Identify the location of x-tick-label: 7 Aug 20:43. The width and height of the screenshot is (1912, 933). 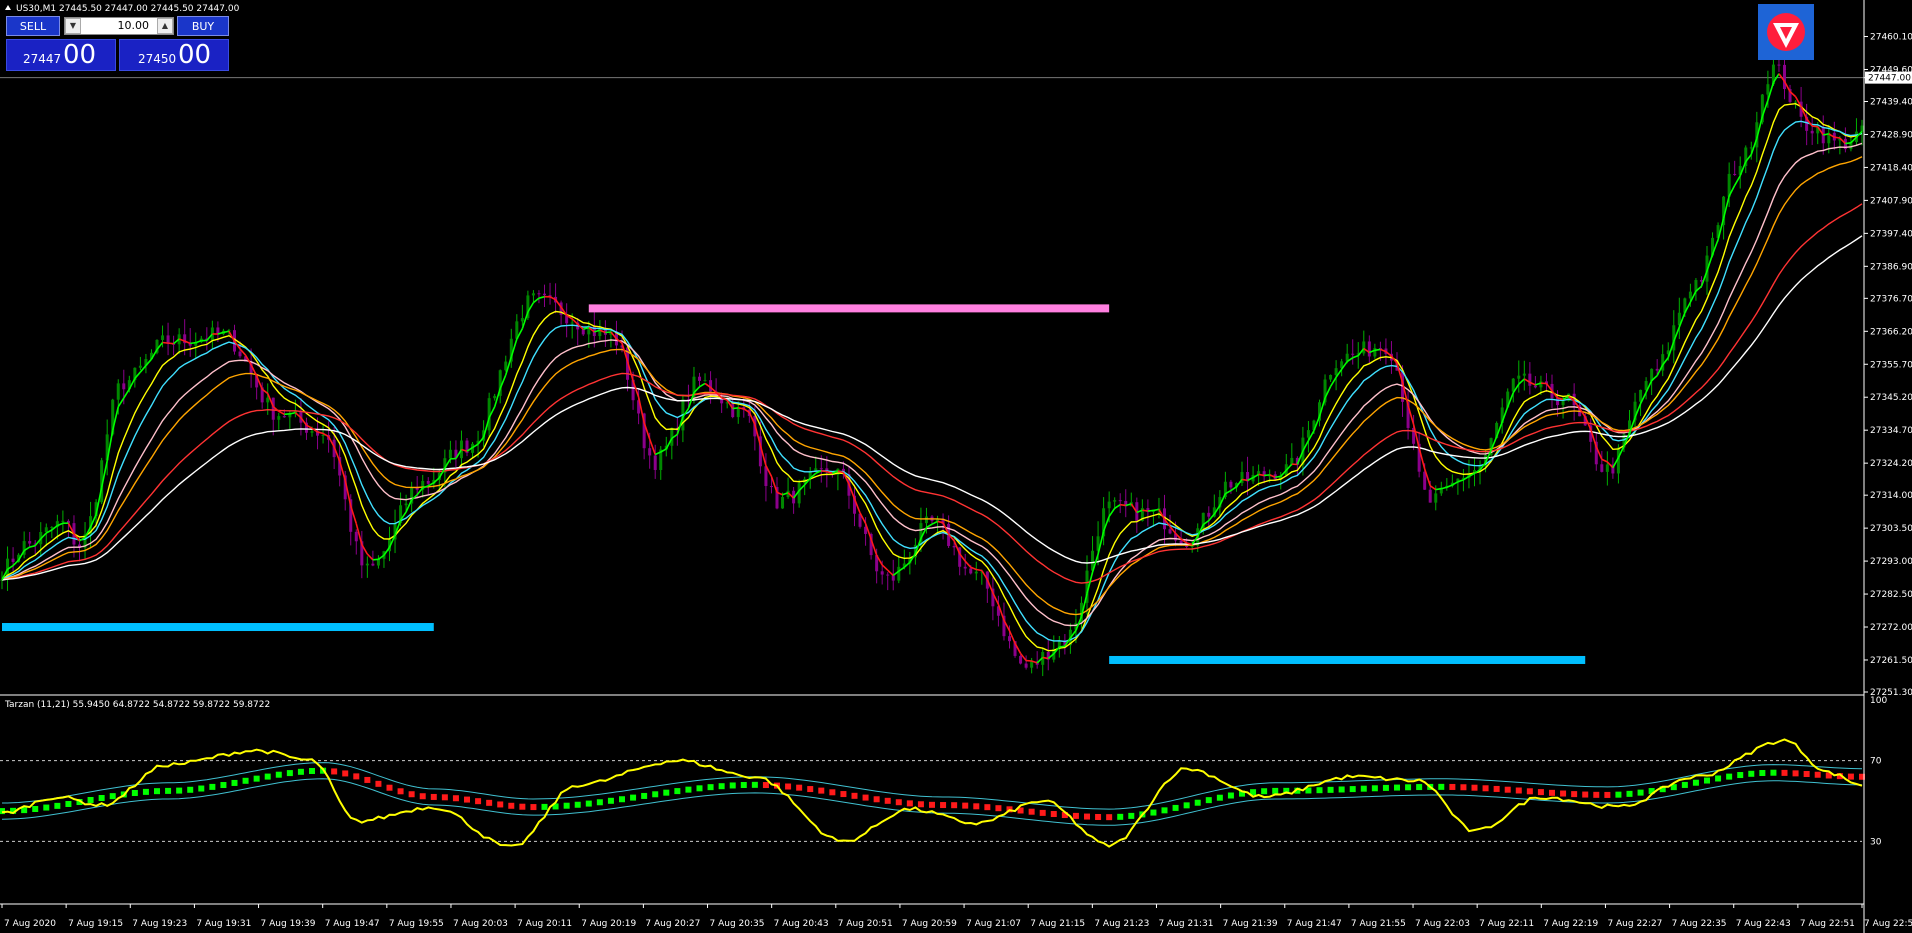
(801, 924).